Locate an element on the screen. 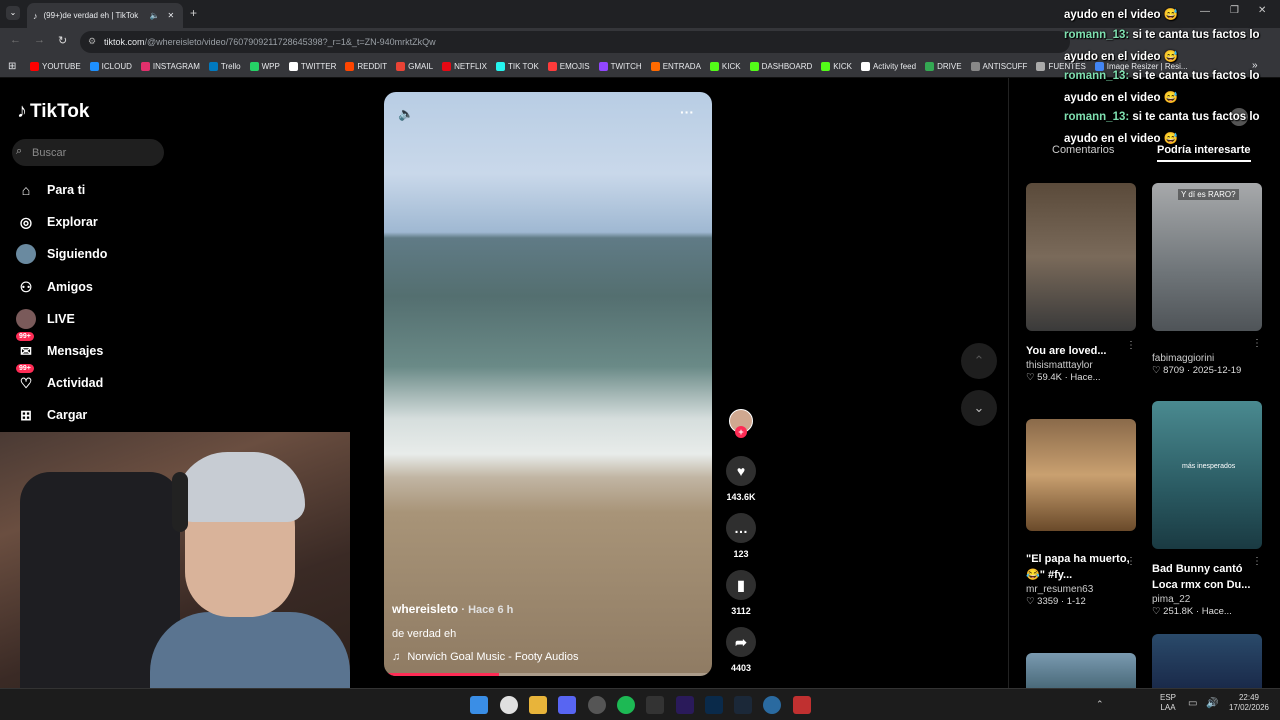 Image resolution: width=1280 pixels, height=720 pixels. heart-icon: ♥ is located at coordinates (741, 471).